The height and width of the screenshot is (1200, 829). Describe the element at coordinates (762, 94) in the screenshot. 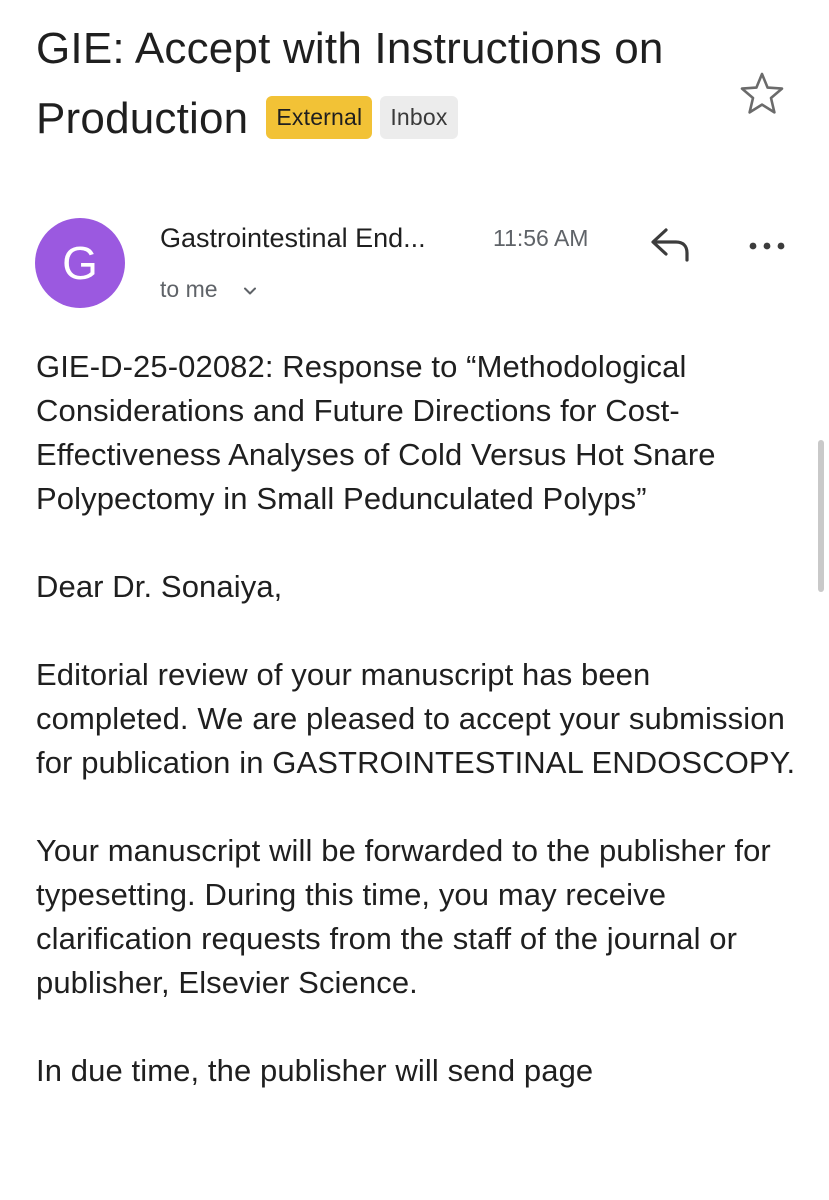

I see `star-icon` at that location.